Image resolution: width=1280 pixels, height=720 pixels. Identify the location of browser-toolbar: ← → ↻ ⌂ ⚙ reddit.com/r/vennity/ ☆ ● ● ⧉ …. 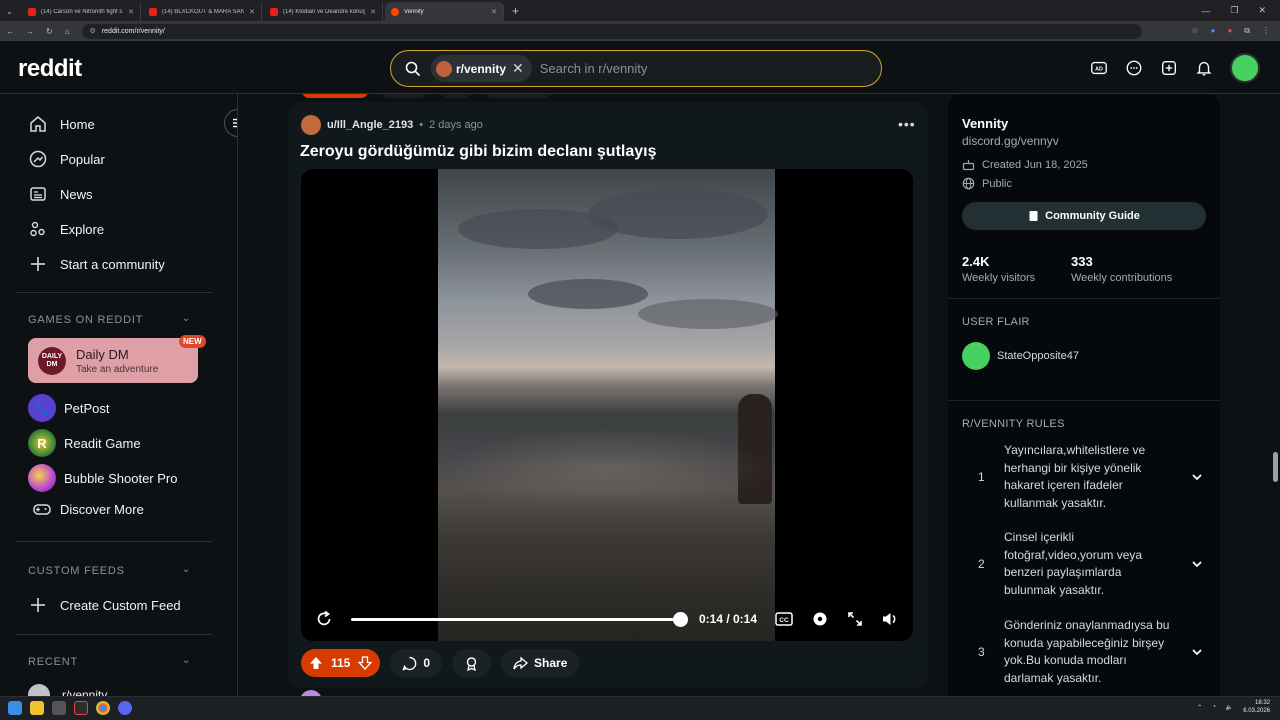
(640, 31).